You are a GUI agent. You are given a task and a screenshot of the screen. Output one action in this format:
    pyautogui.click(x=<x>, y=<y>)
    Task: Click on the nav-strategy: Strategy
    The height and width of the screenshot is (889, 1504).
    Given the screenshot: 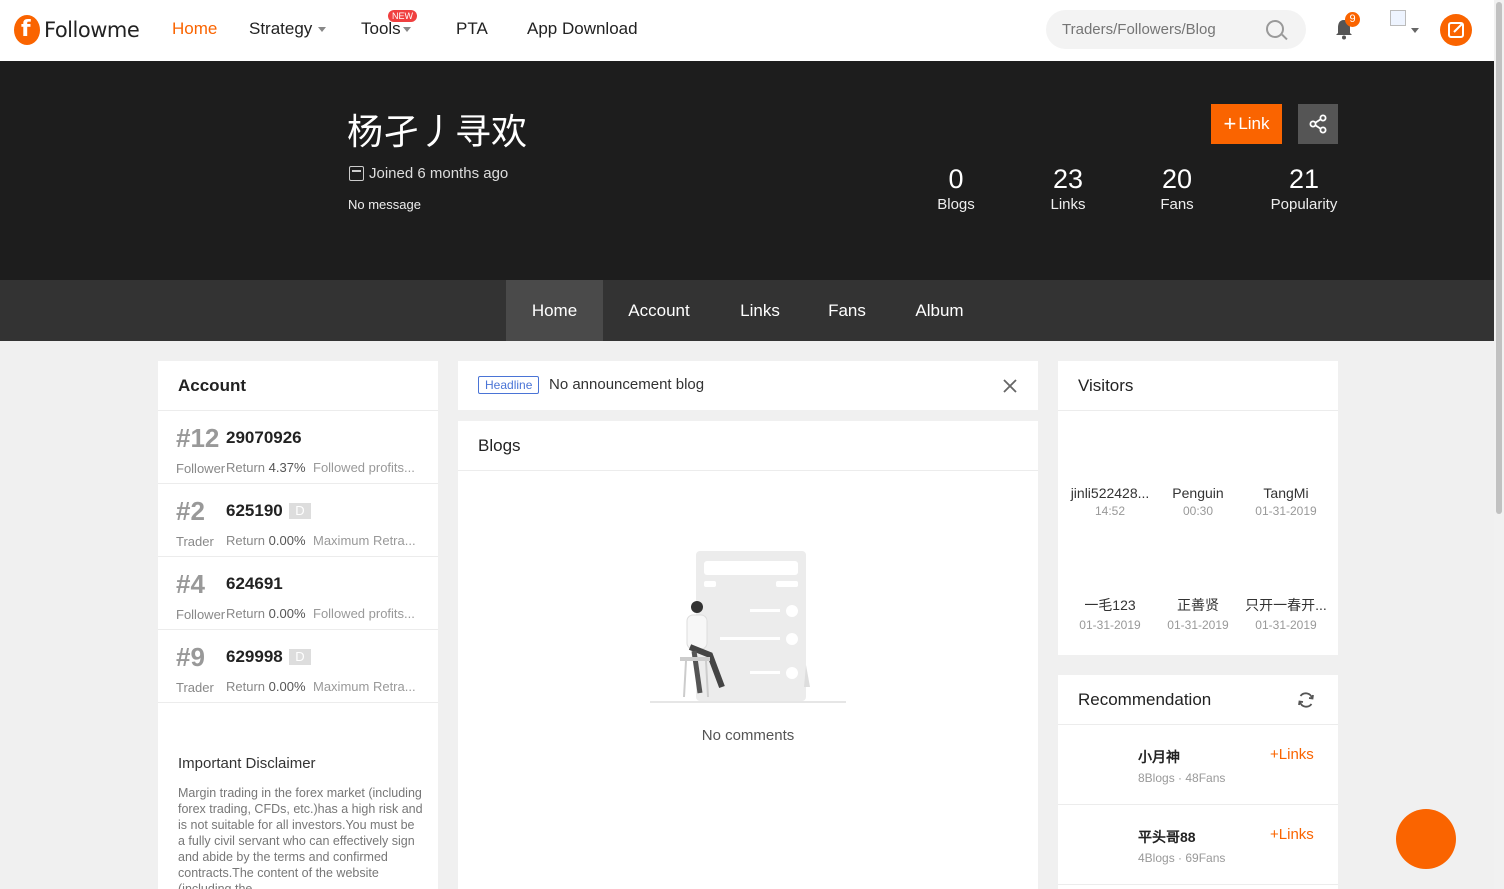 What is the action you would take?
    pyautogui.click(x=288, y=29)
    